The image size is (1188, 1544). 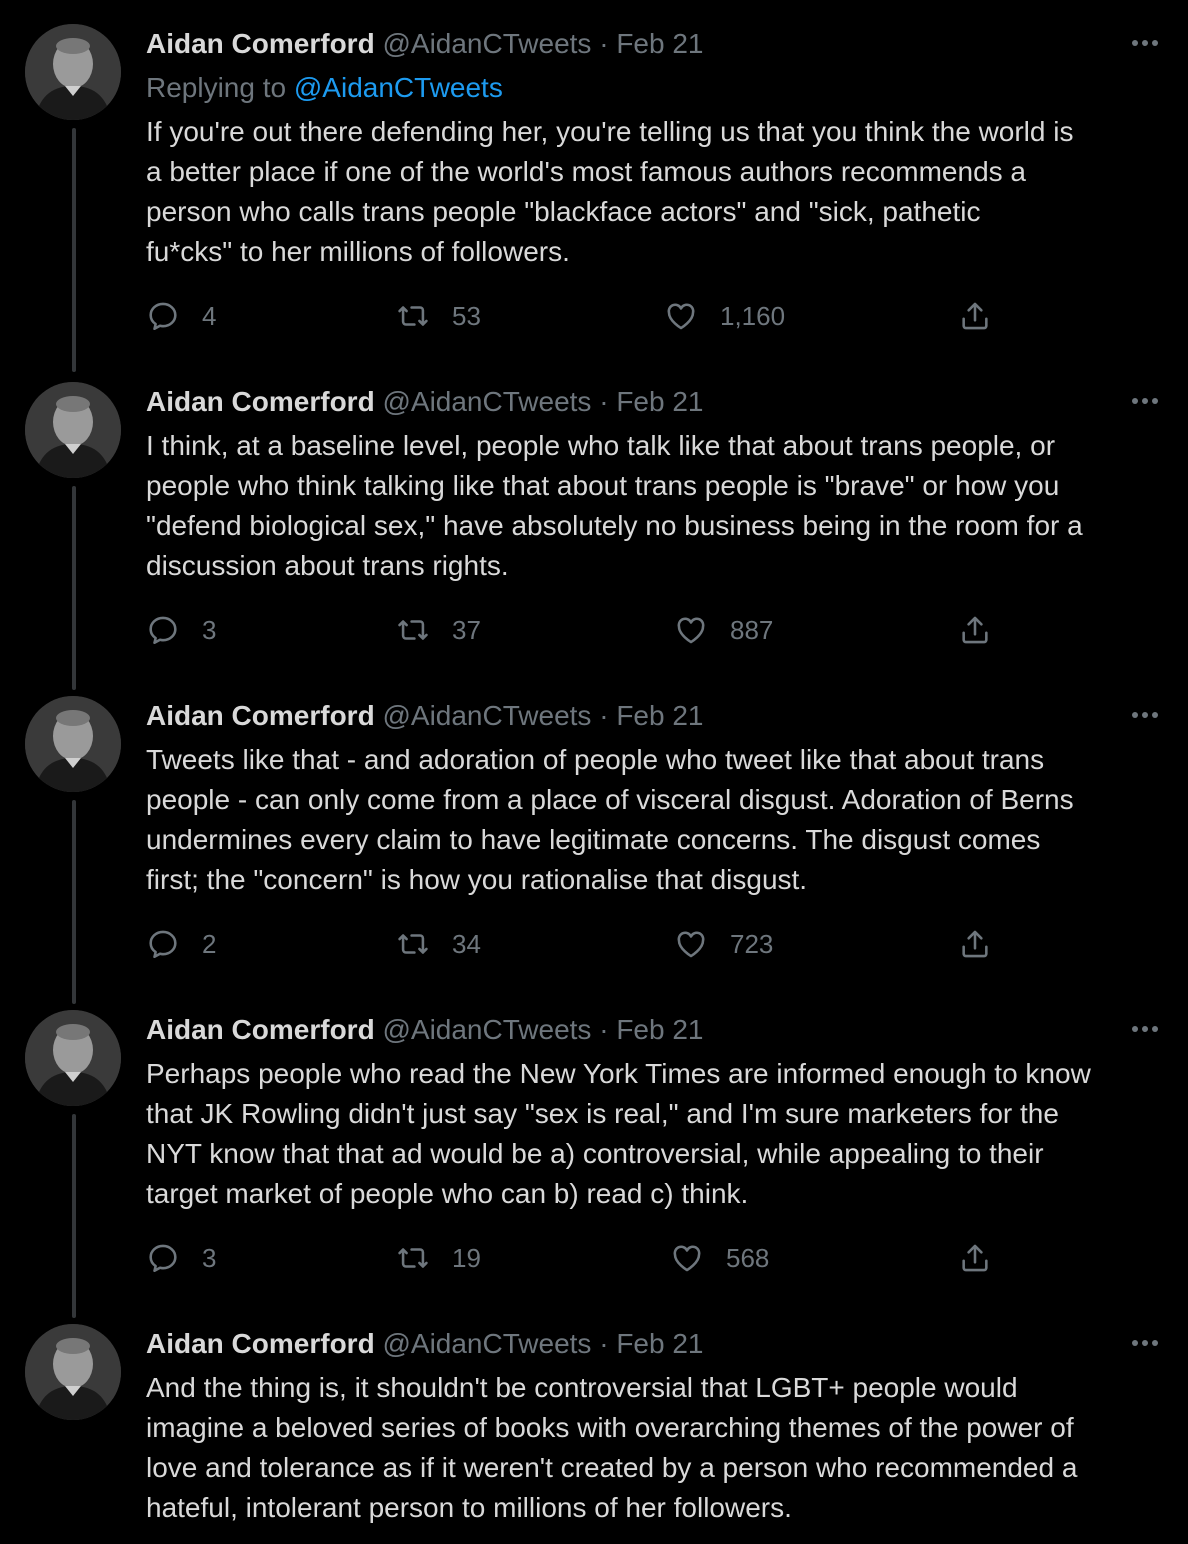 I want to click on like-button: 568, so click(x=719, y=1258).